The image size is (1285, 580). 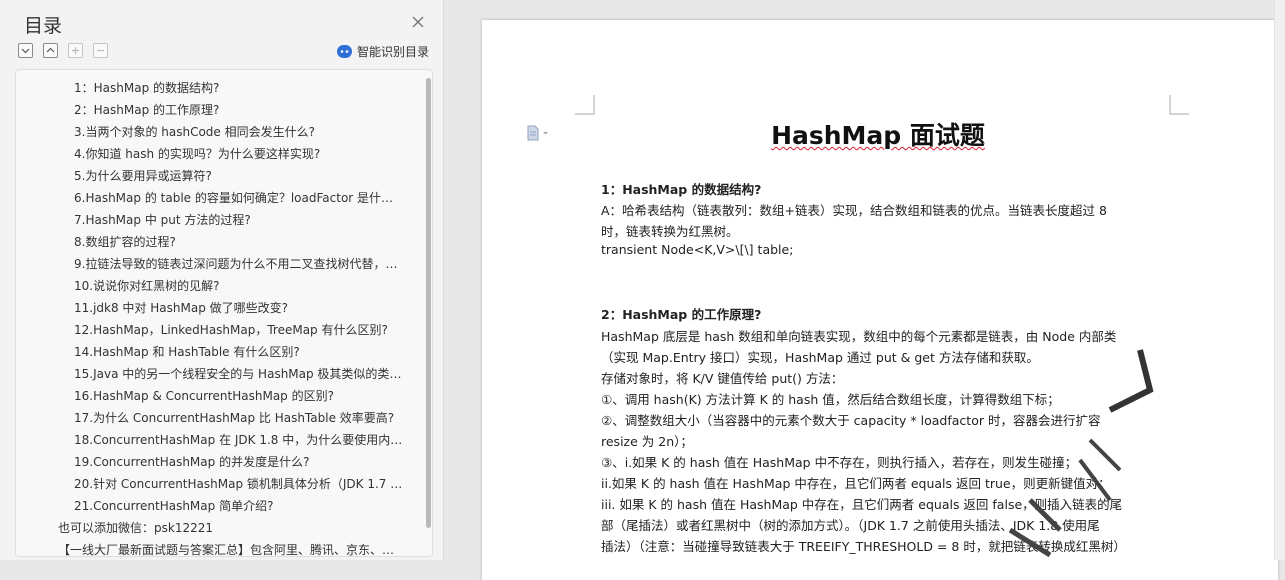 What do you see at coordinates (722, 378) in the screenshot?
I see `paragraph-line: 存储对象时，将 K/V 键值传给 put() 方法：` at bounding box center [722, 378].